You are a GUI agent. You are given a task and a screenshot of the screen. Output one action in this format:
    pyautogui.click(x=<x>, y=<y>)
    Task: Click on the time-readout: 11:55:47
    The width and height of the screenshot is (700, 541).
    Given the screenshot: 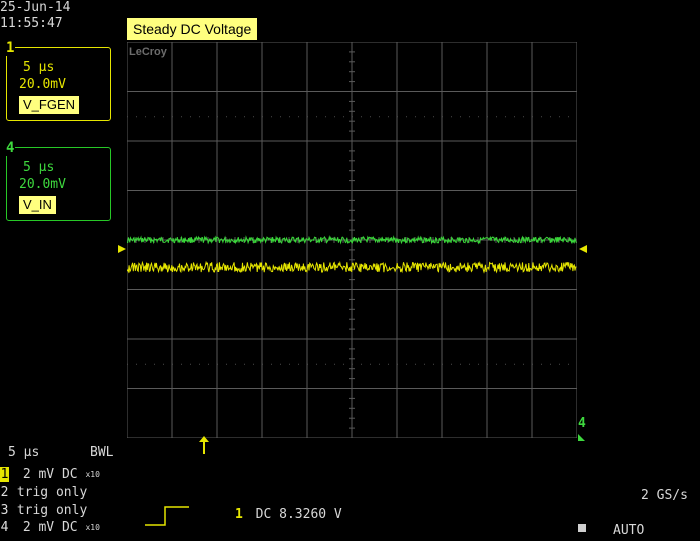 What is the action you would take?
    pyautogui.click(x=31, y=23)
    